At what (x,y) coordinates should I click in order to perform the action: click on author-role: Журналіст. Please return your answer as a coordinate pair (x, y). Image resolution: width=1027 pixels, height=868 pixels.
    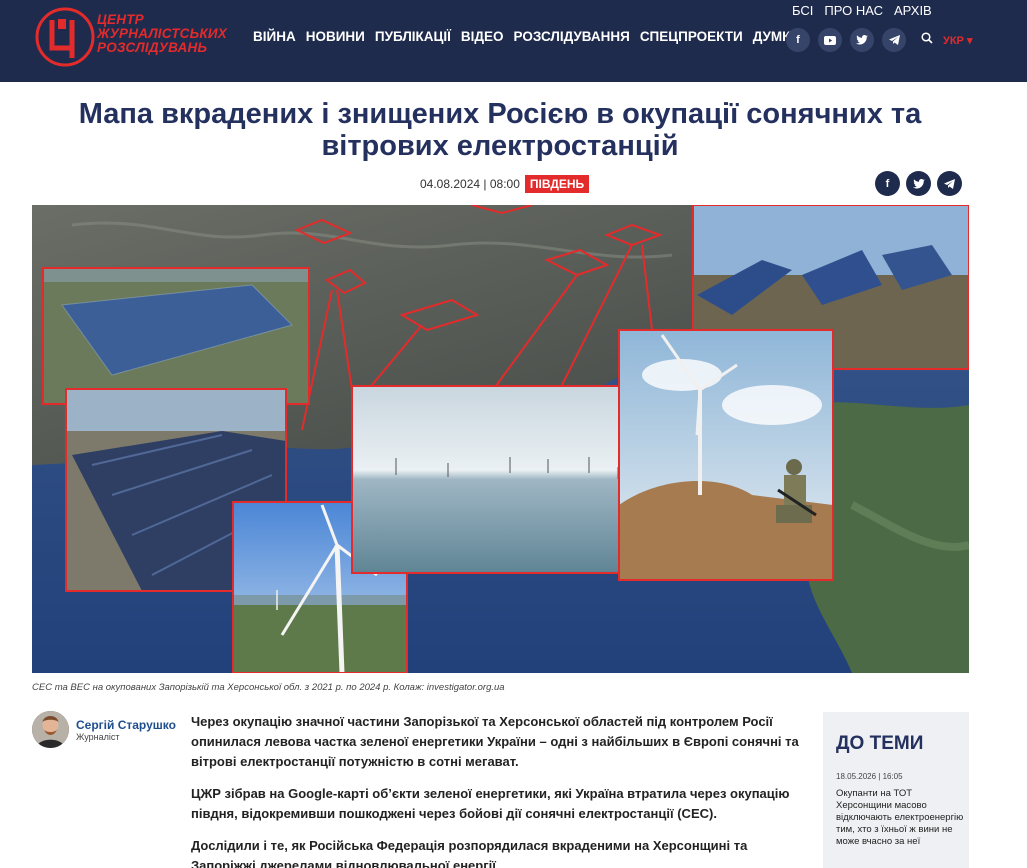
    Looking at the image, I should click on (98, 737).